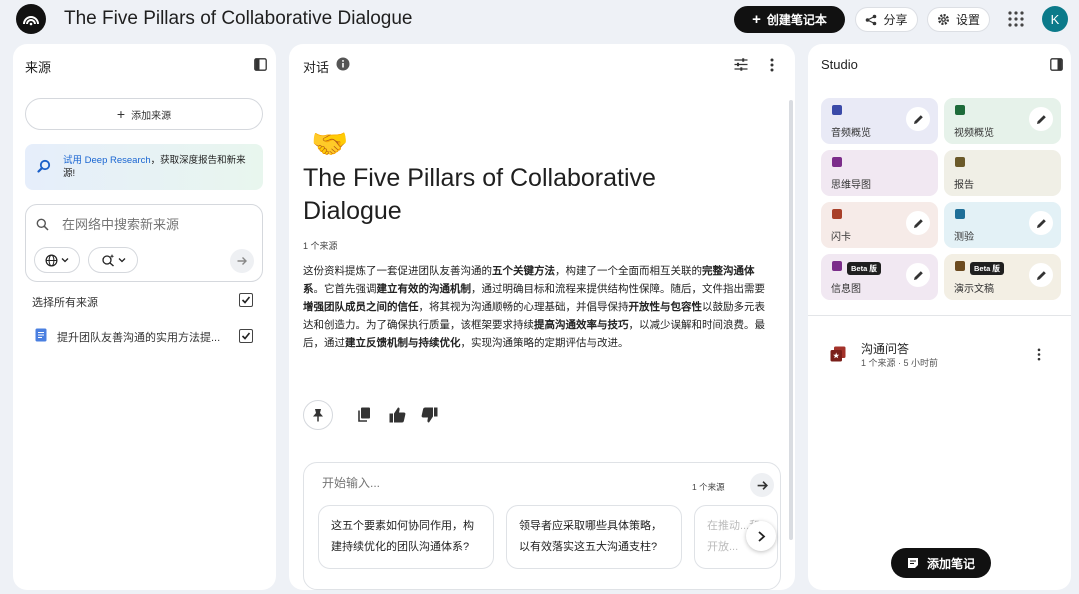 This screenshot has width=1079, height=594. I want to click on share-button: 分享, so click(886, 19).